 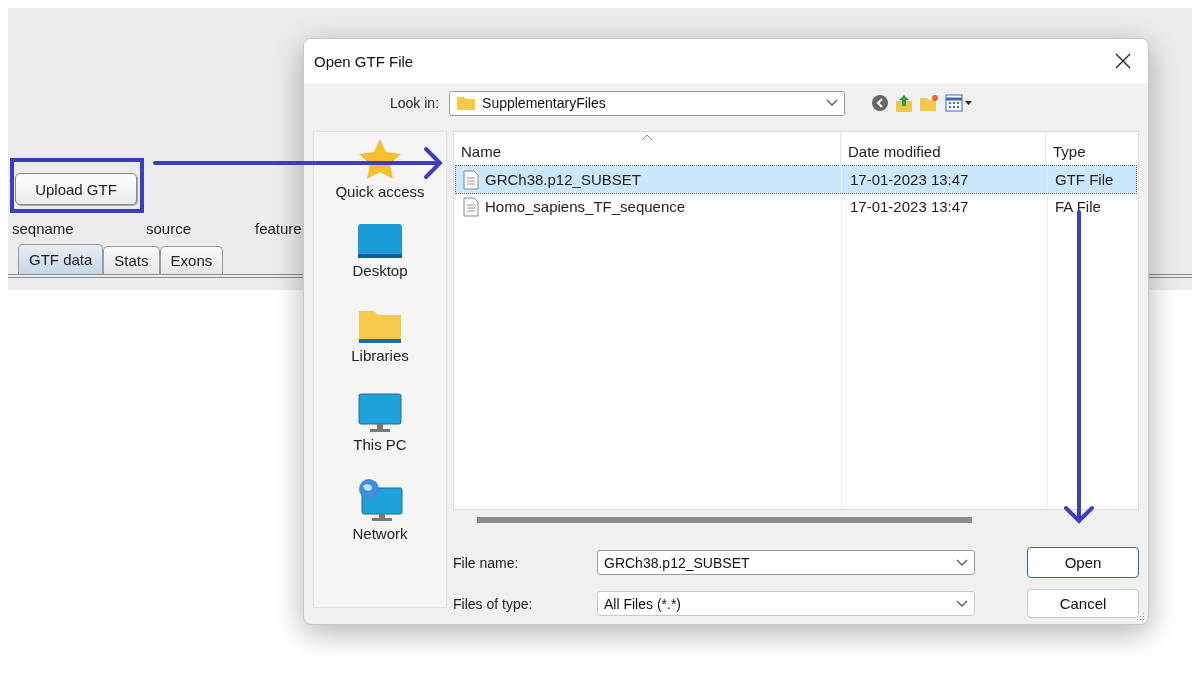 What do you see at coordinates (278, 228) in the screenshot?
I see `column-header: feature` at bounding box center [278, 228].